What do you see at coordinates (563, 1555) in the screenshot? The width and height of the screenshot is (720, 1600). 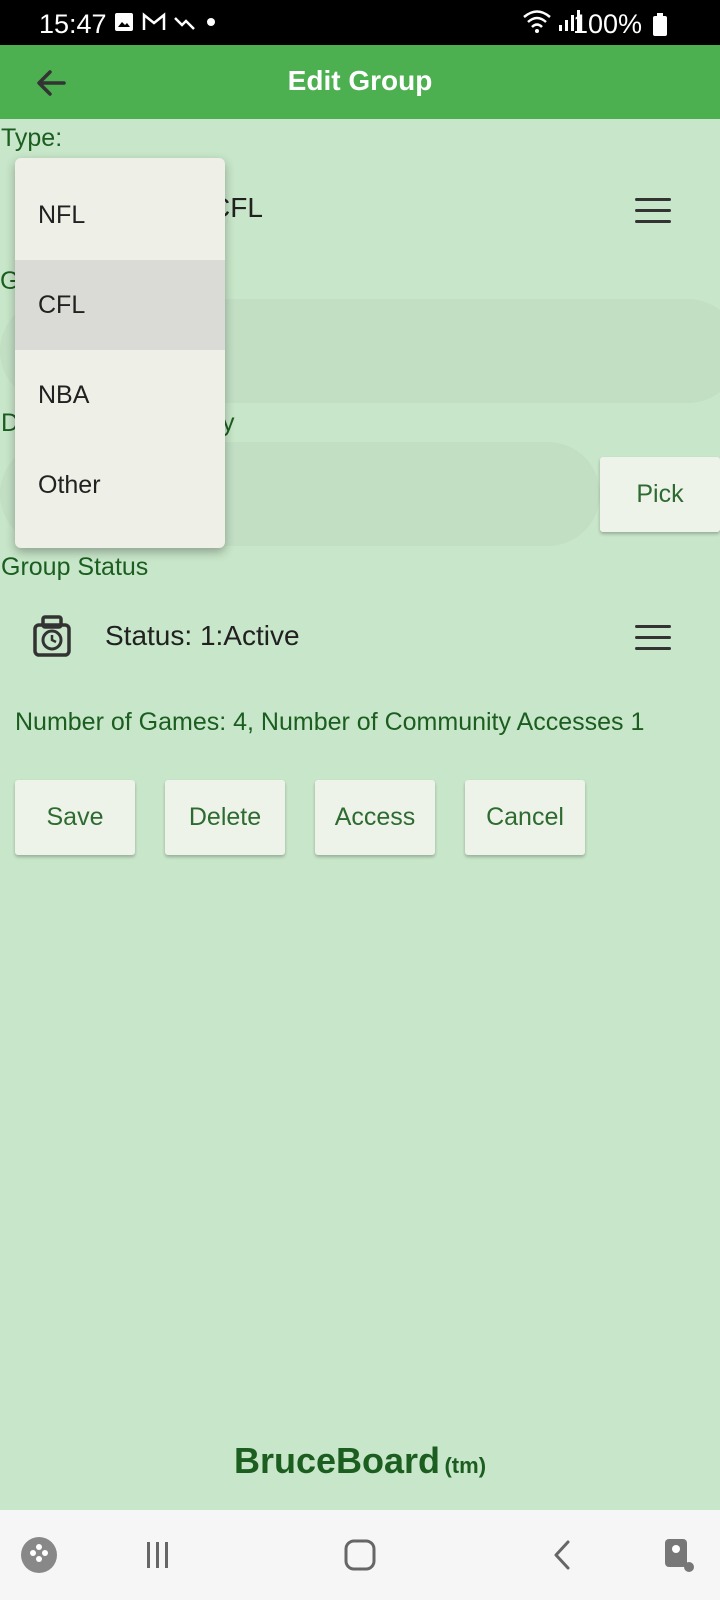 I see `back-icon` at bounding box center [563, 1555].